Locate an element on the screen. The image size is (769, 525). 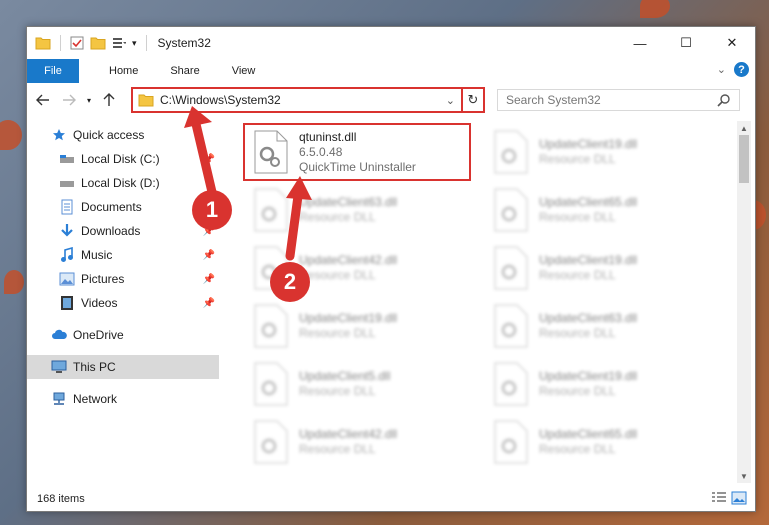
search-icon is located at coordinates (724, 100).